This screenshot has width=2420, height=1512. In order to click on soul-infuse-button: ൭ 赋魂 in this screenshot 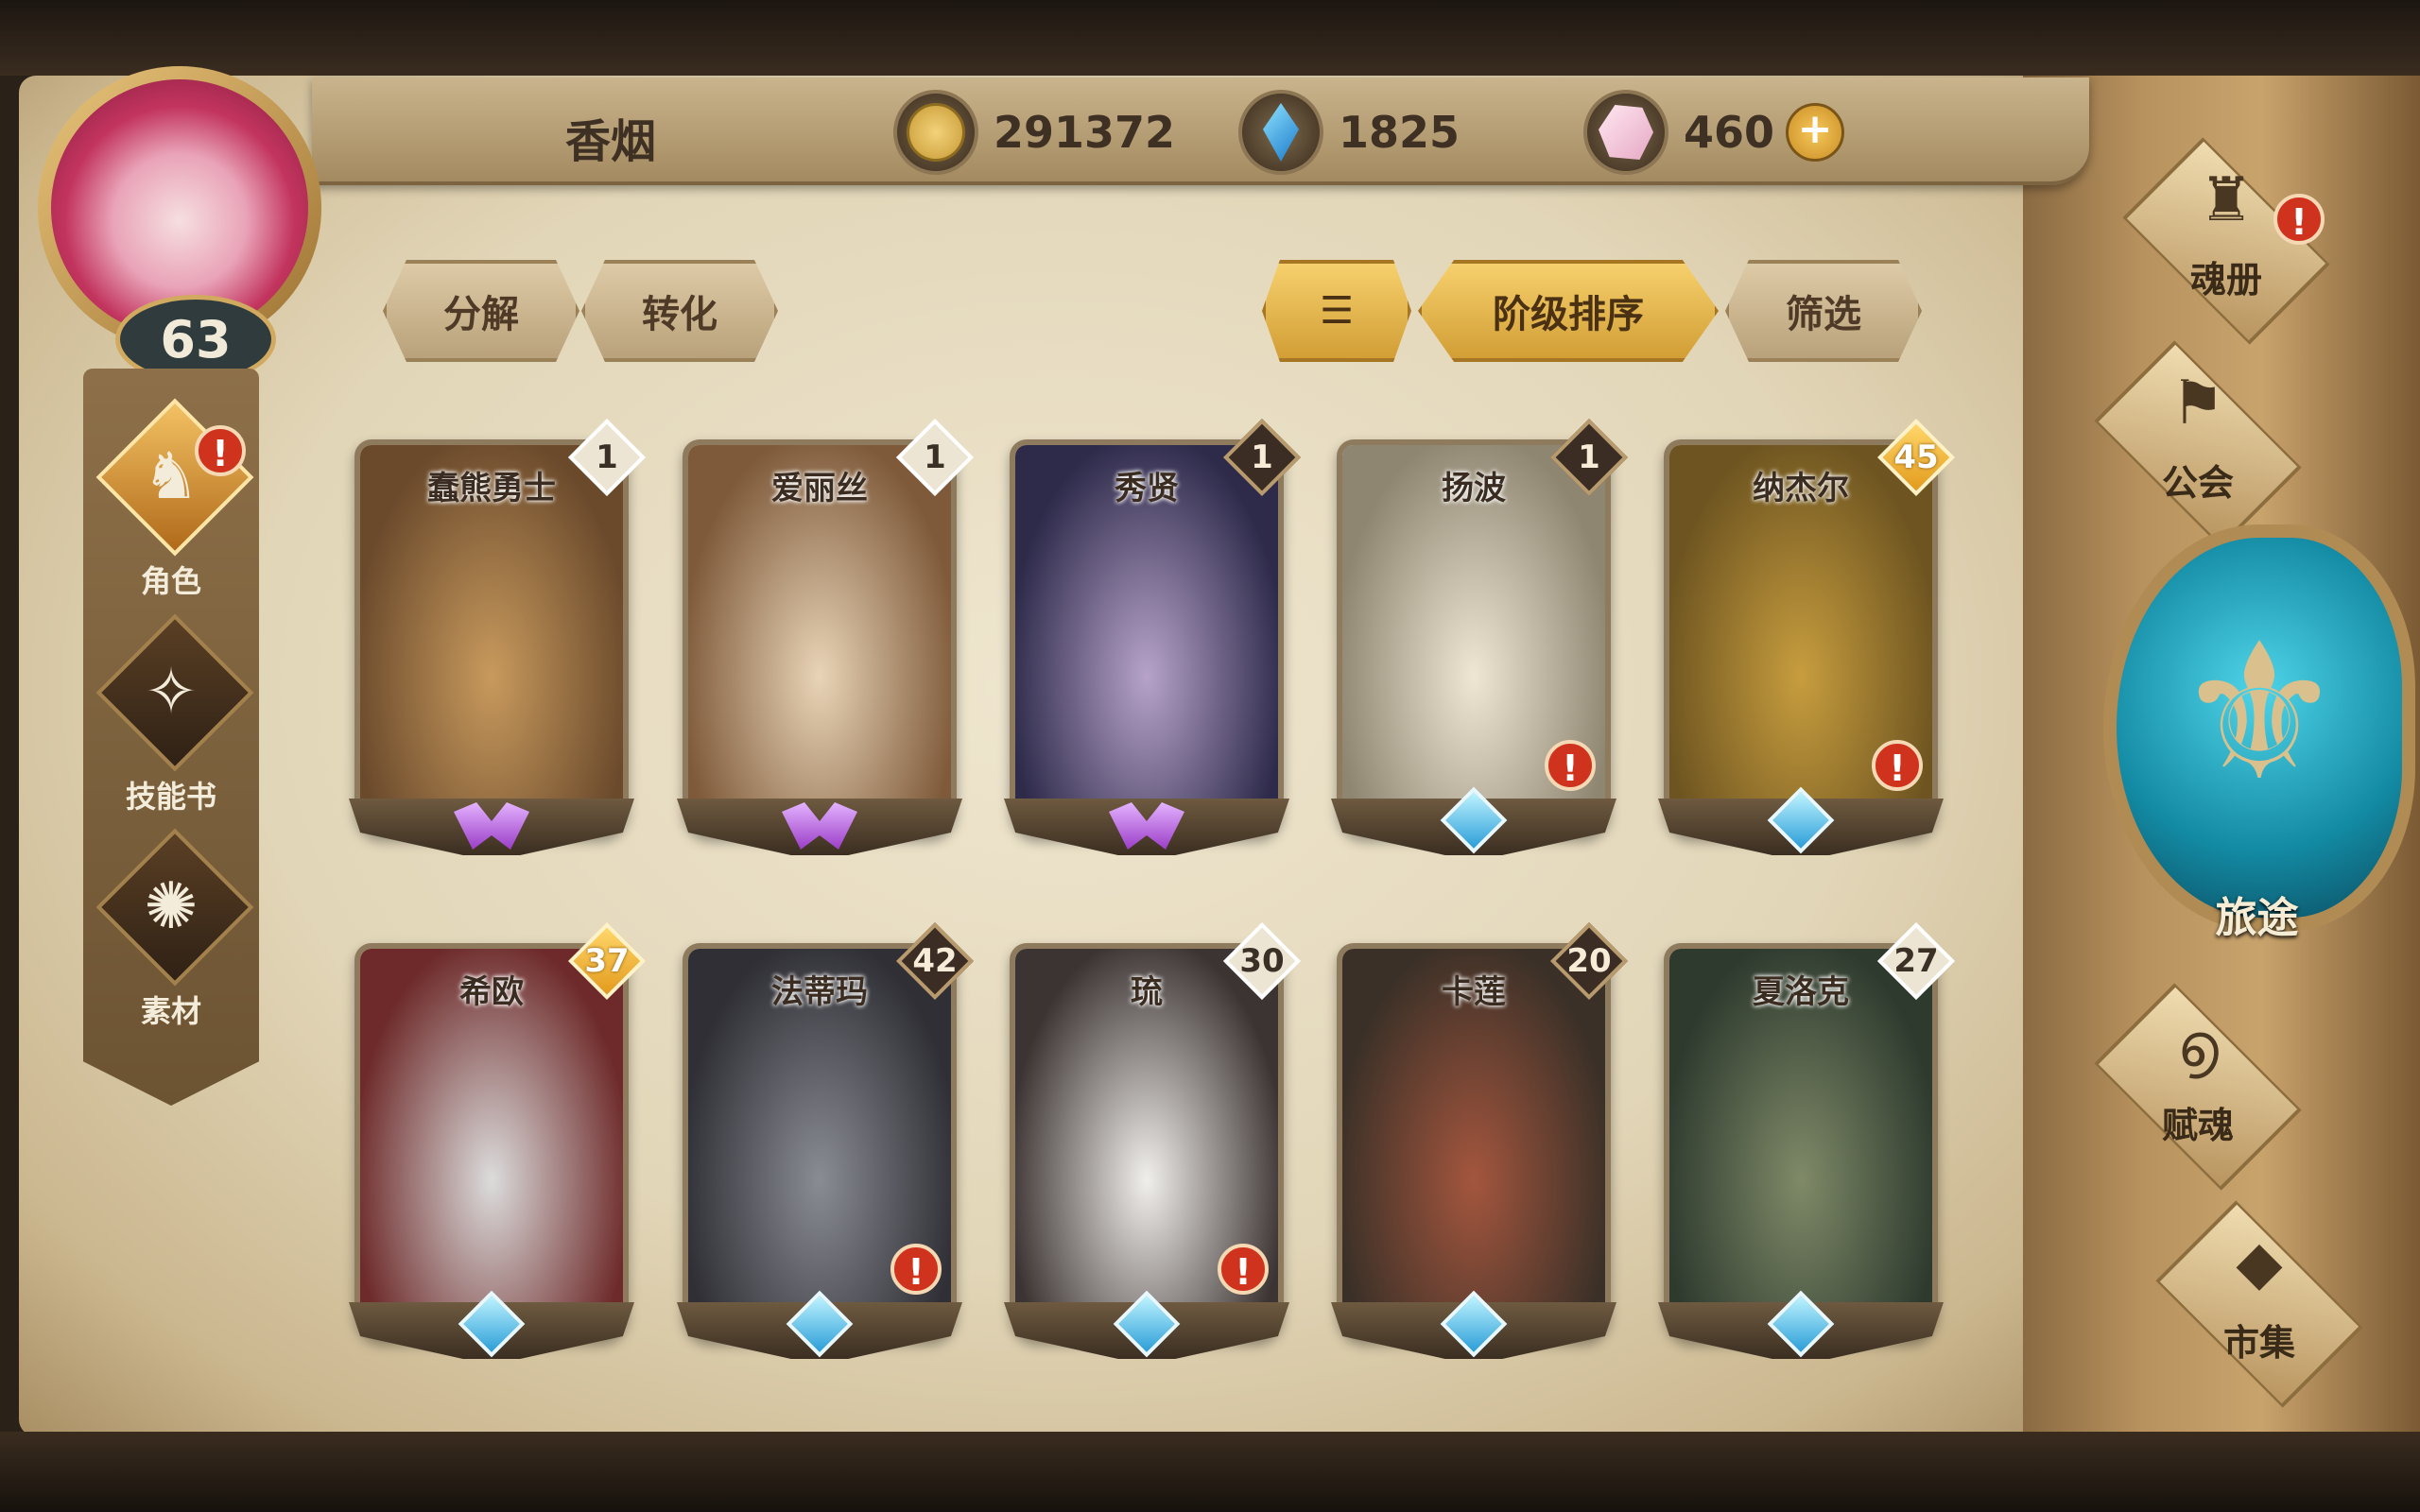, I will do `click(2198, 1087)`.